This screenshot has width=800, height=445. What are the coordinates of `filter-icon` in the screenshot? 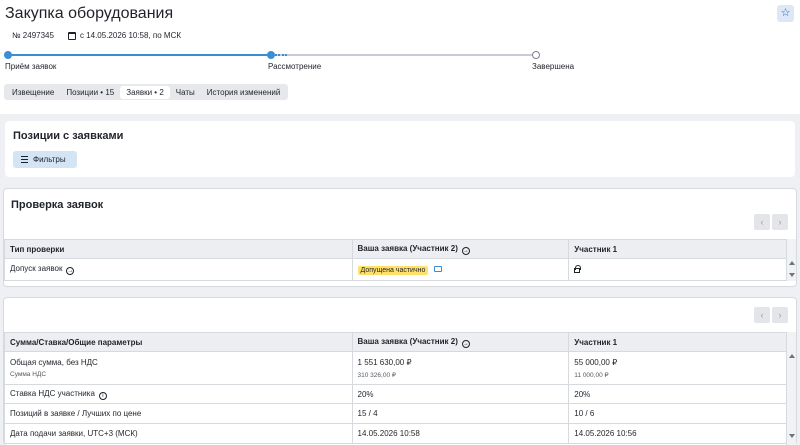 It's located at (24, 159).